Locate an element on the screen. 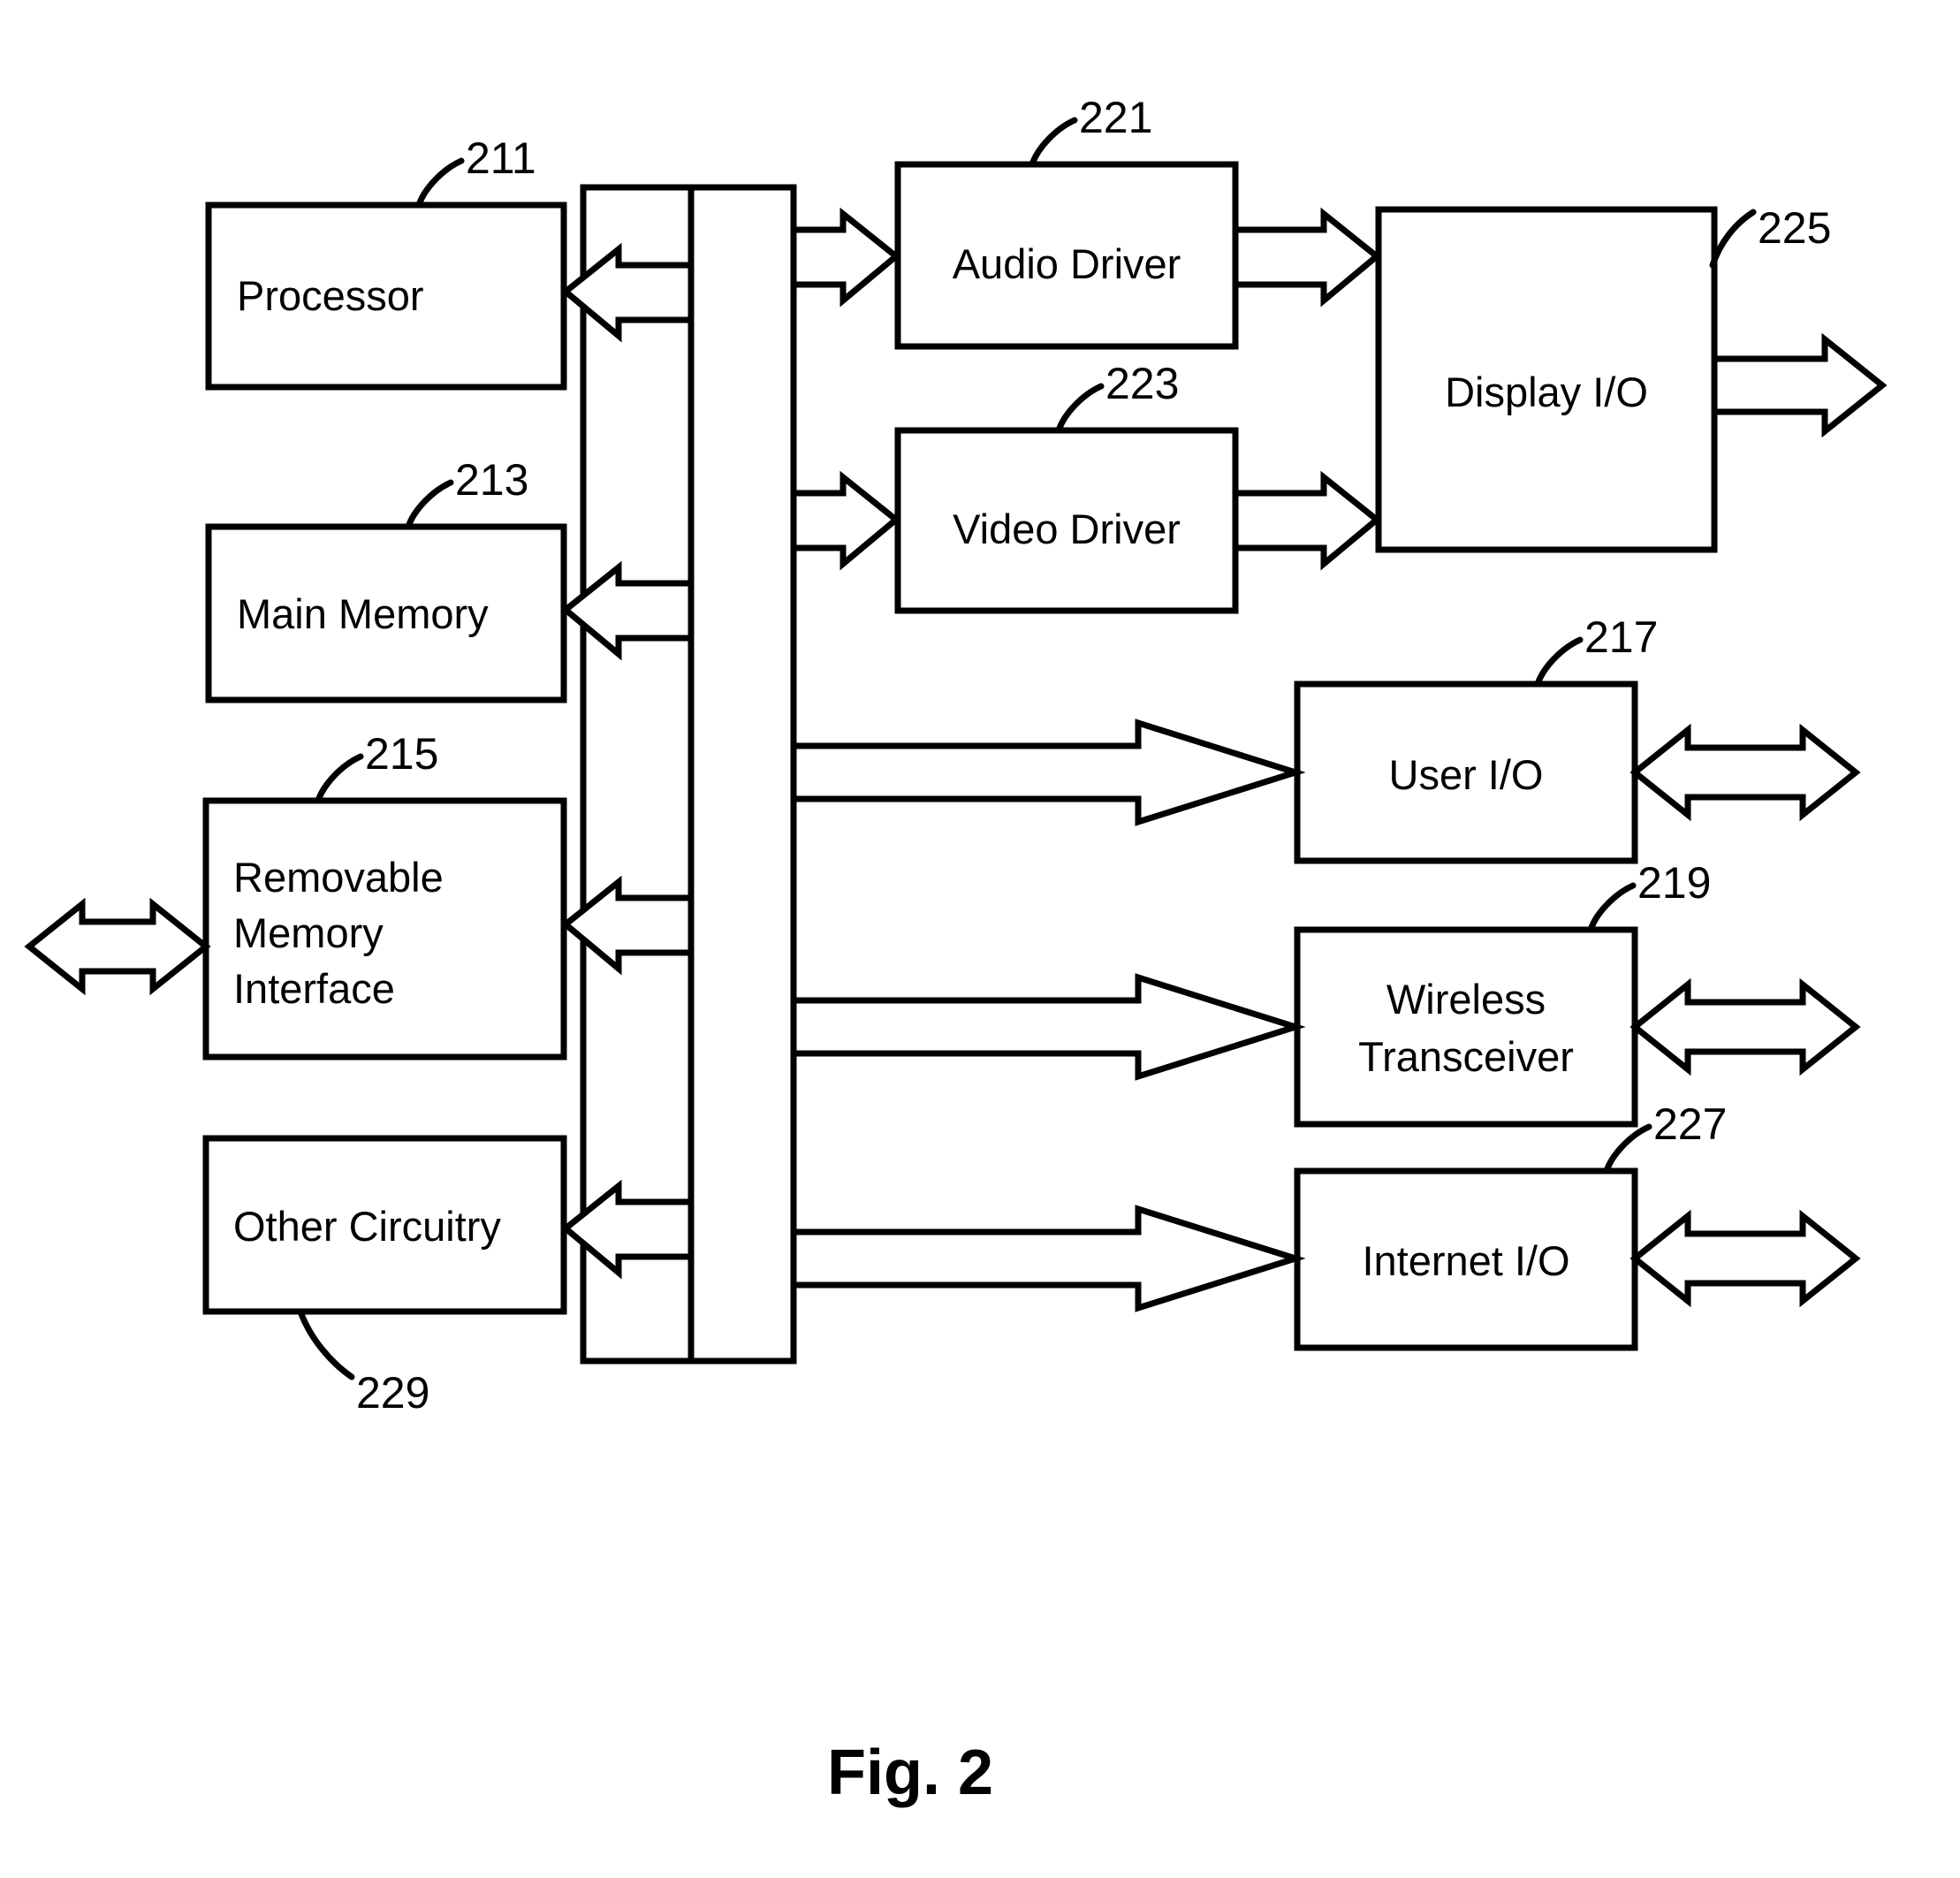 The height and width of the screenshot is (1878, 1960). block-removable-memory-label-line1: Removable is located at coordinates (338, 877).